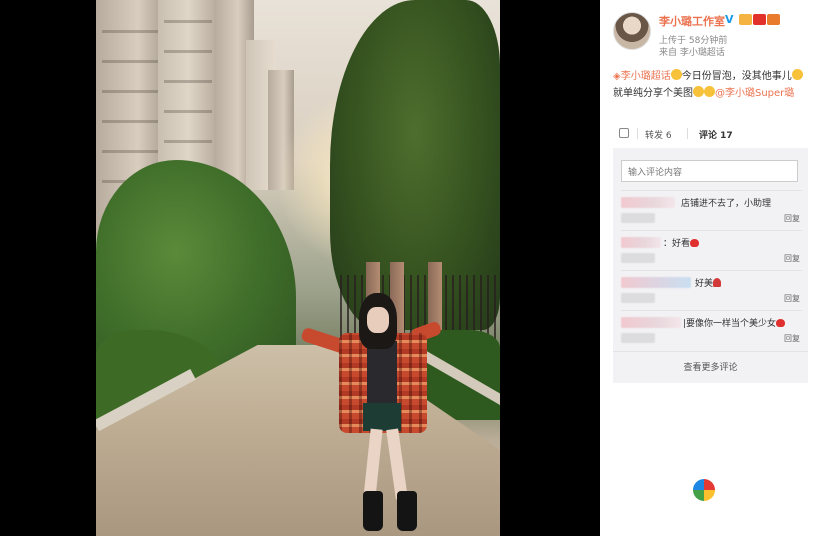  I want to click on verified-badge-icon: V, so click(729, 19).